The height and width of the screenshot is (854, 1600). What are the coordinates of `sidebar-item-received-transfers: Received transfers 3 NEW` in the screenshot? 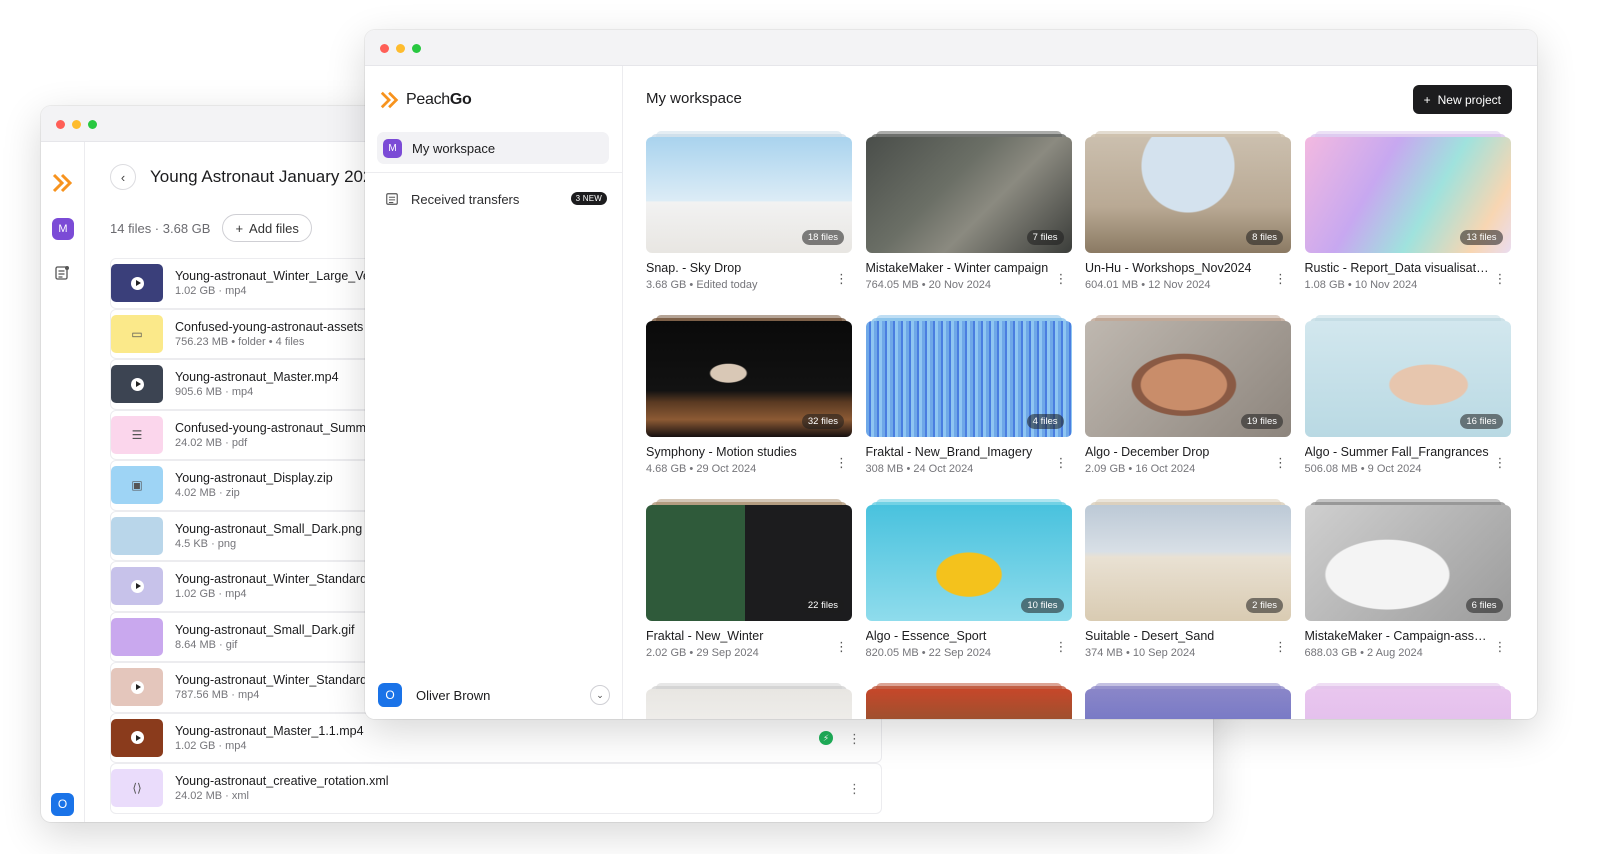 It's located at (496, 199).